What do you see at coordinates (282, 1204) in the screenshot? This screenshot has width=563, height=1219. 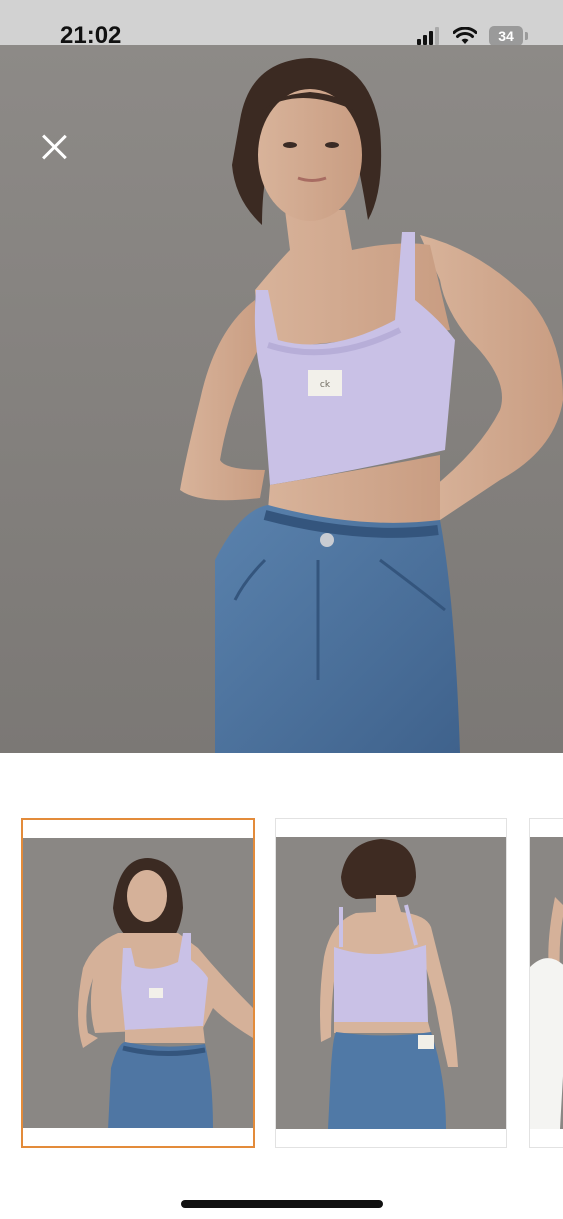 I see `home-indicator` at bounding box center [282, 1204].